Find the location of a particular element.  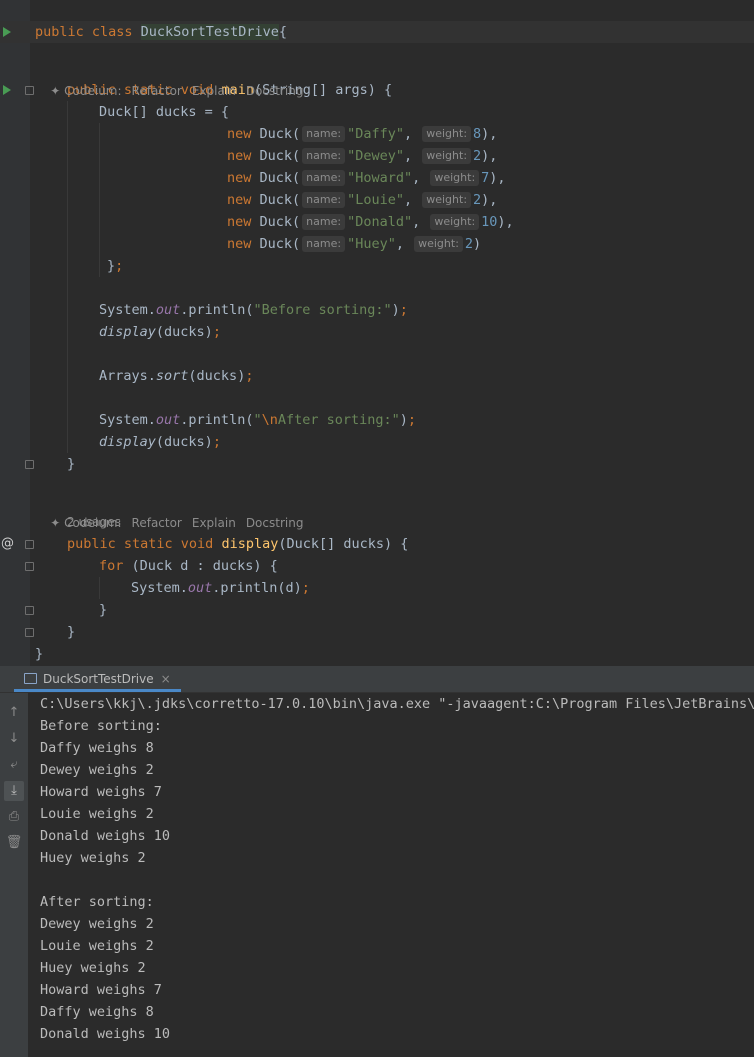

code-line: for (Duck d : ducks) { is located at coordinates (377, 566).